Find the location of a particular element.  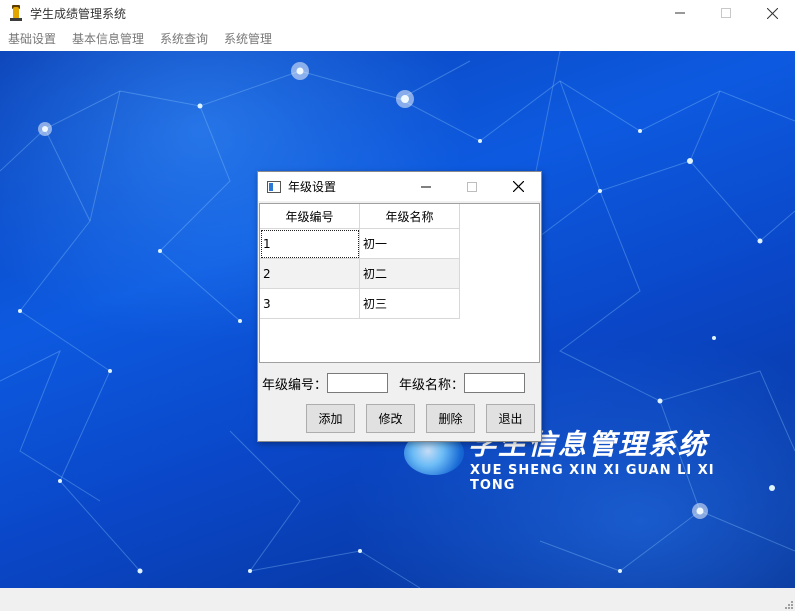

table-header: 年级编号 年级名称 is located at coordinates (360, 216).